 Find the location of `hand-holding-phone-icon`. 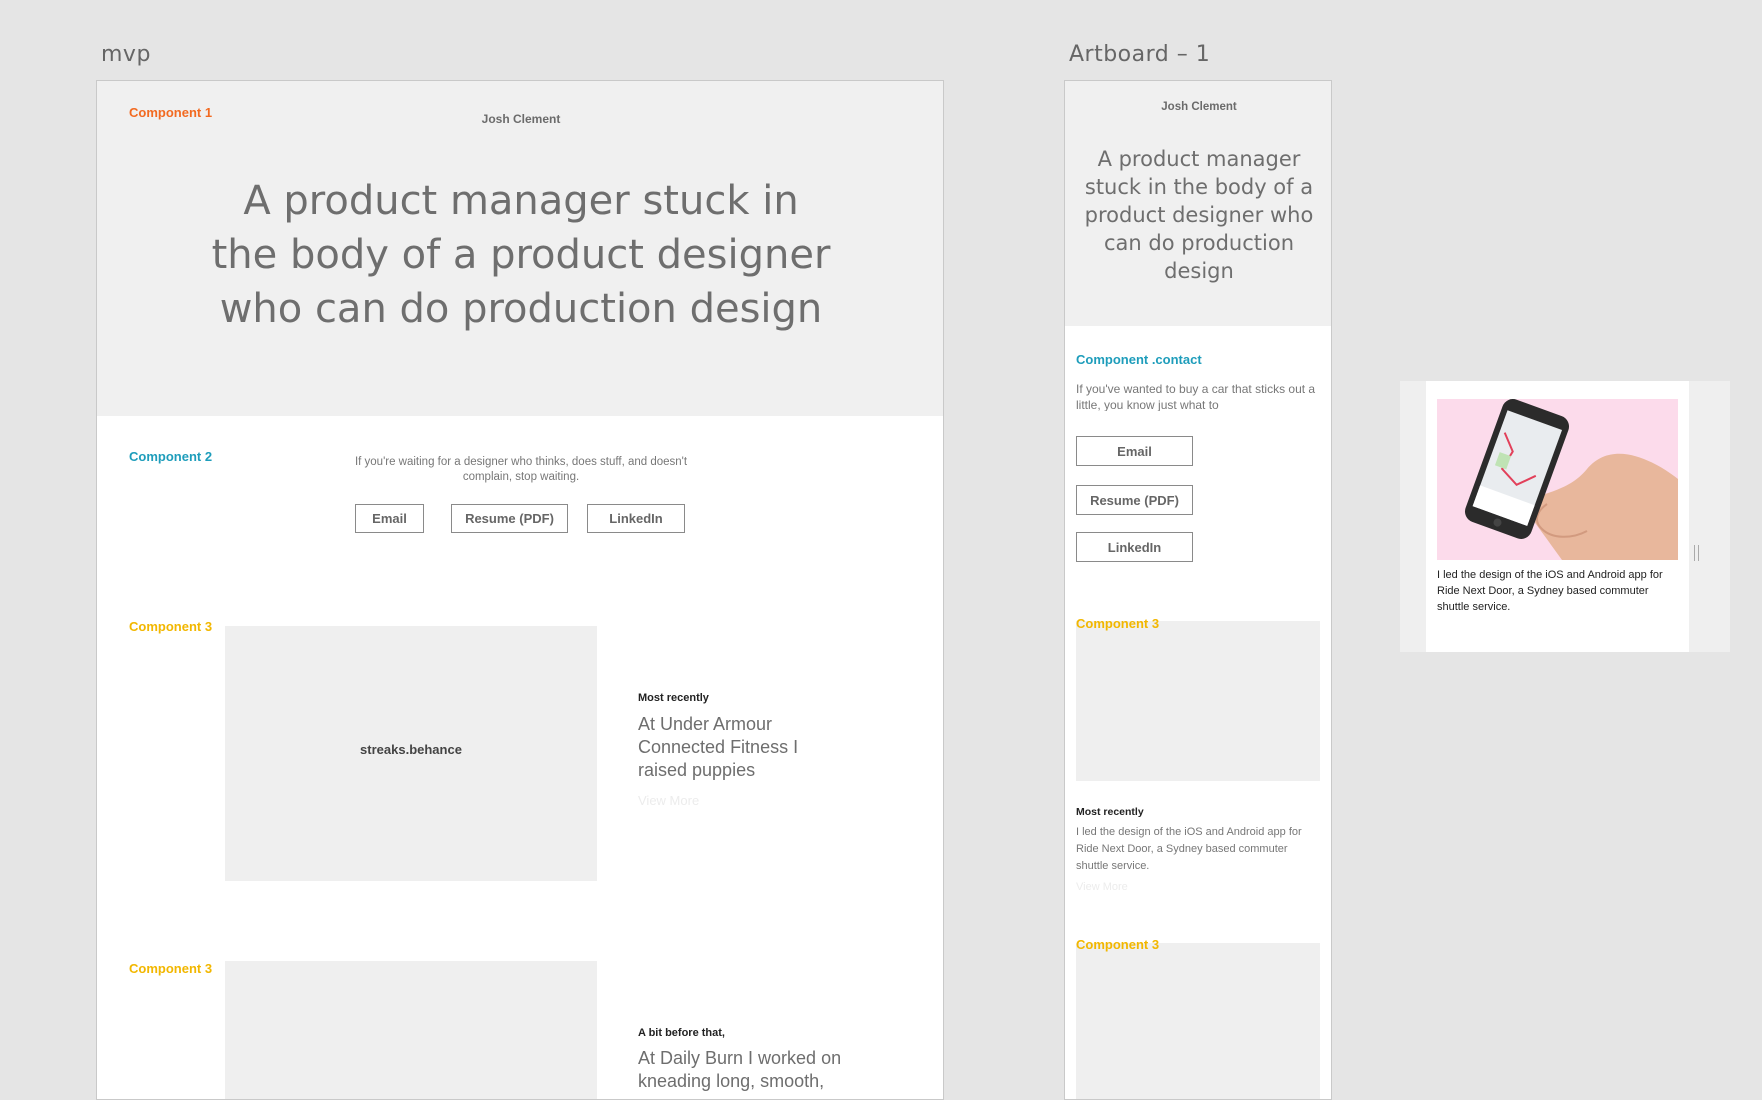

hand-holding-phone-icon is located at coordinates (1571, 479).